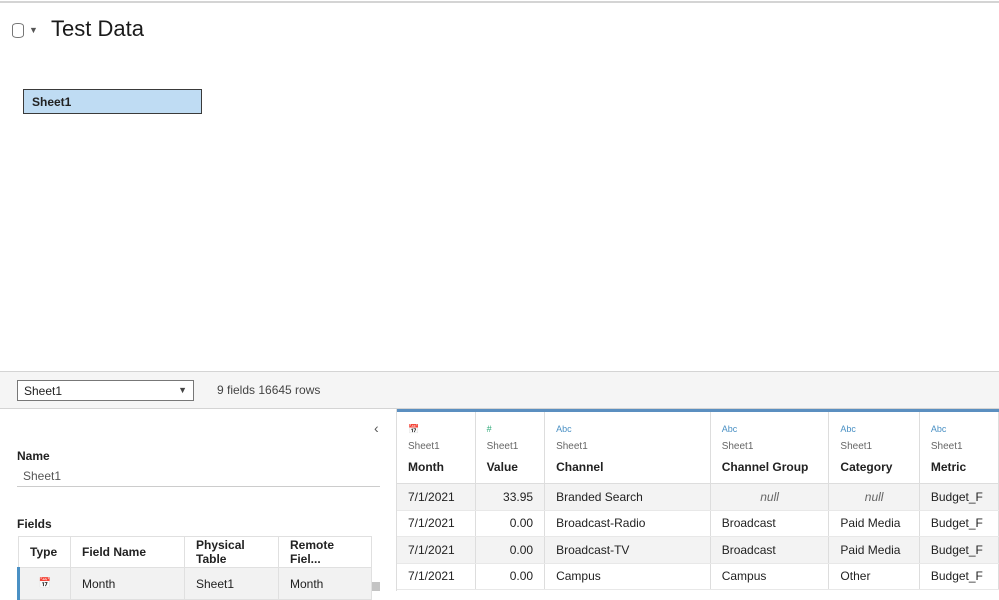 The width and height of the screenshot is (999, 600). What do you see at coordinates (33, 456) in the screenshot?
I see `name-label: Name` at bounding box center [33, 456].